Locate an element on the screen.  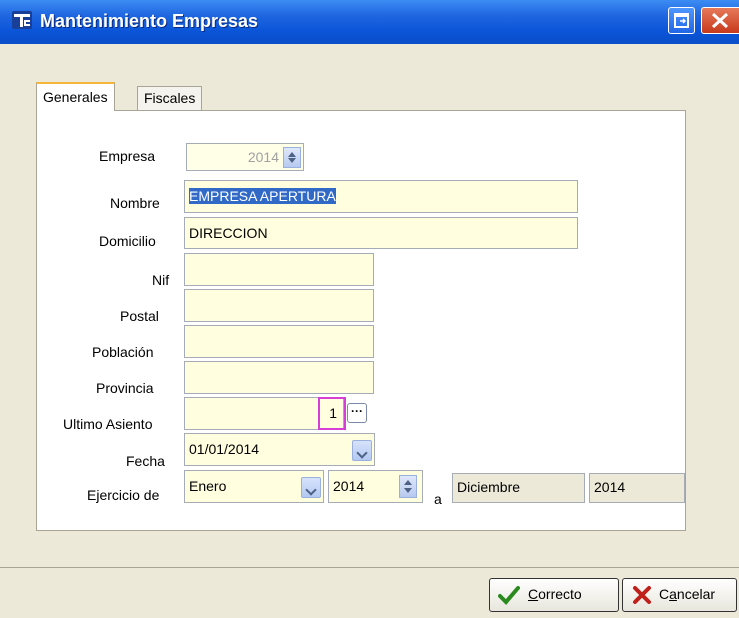
correcto-label: orrecto is located at coordinates (560, 594).